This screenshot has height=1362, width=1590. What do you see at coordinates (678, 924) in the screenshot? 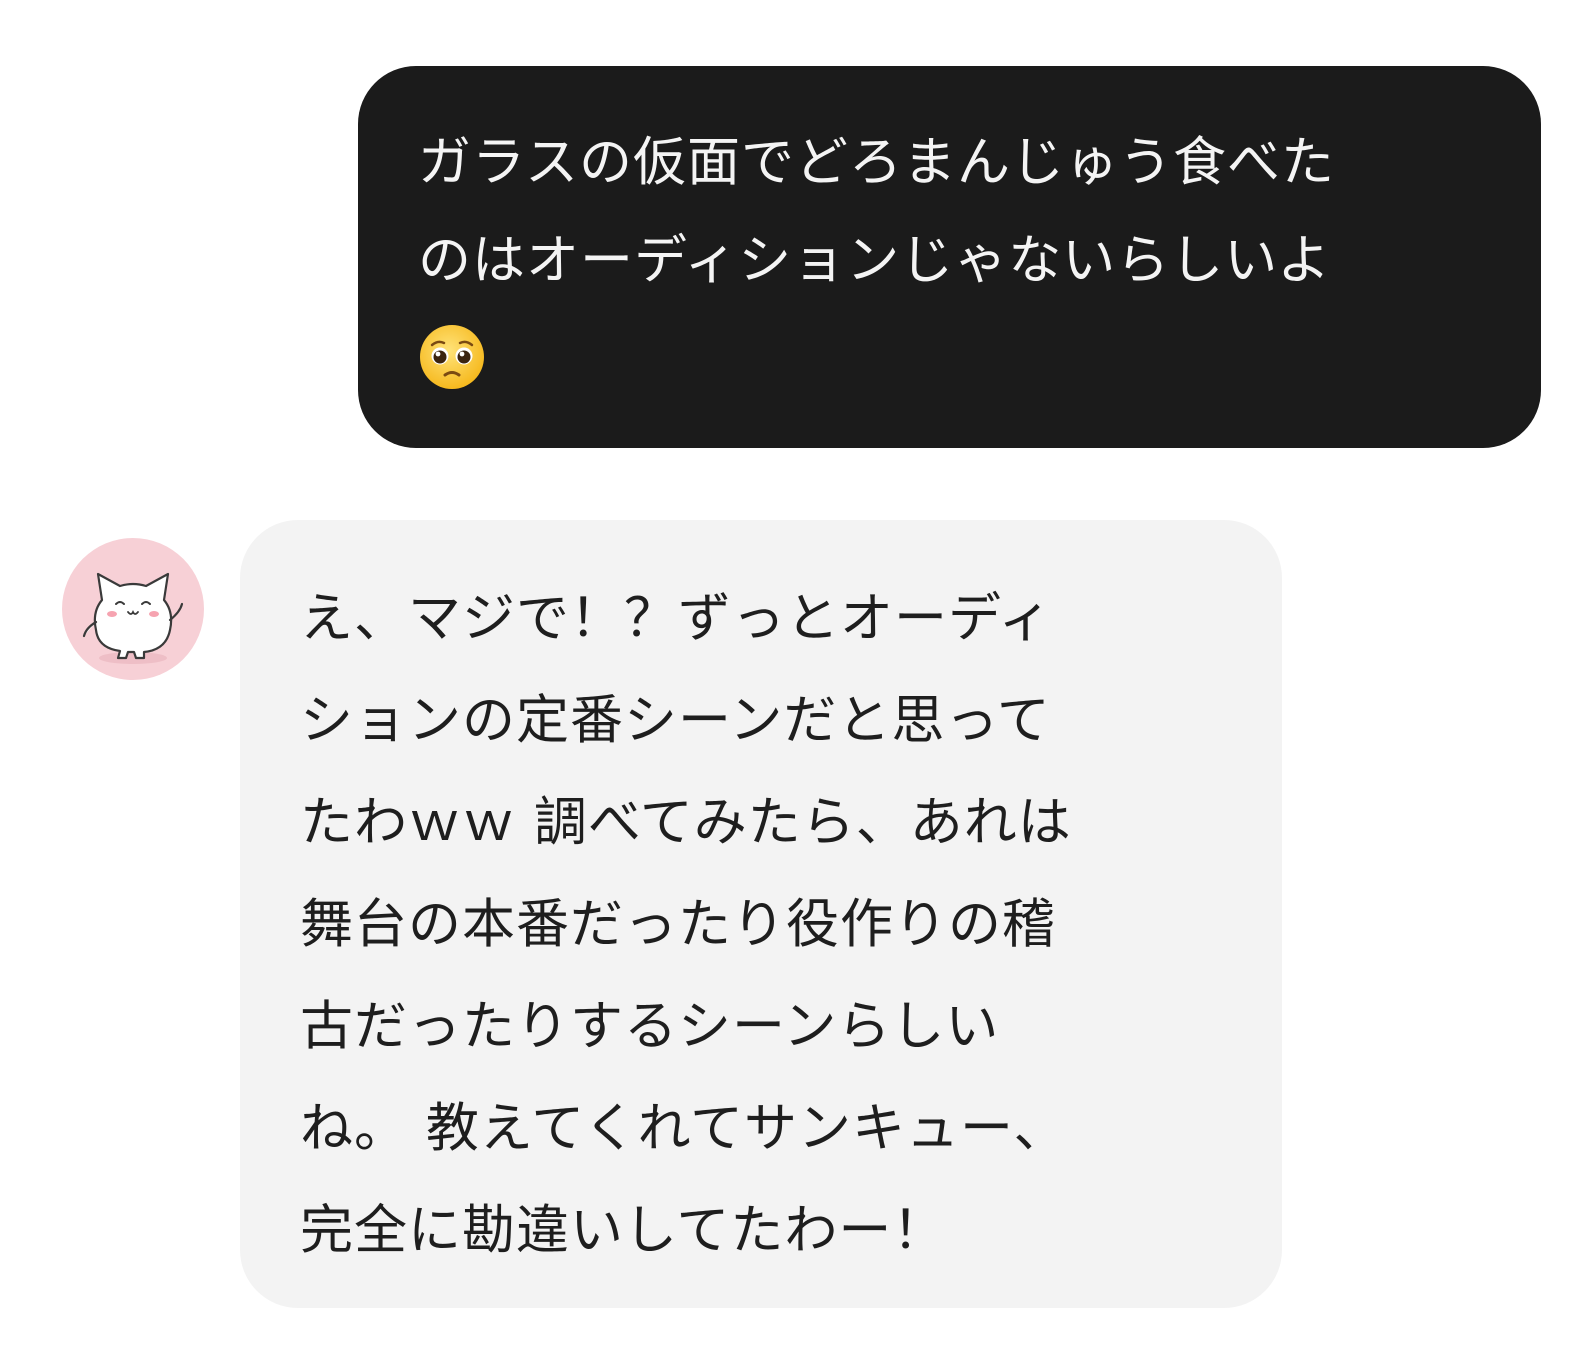
I see `message-line: 舞台の本番だったり役作りの稽` at bounding box center [678, 924].